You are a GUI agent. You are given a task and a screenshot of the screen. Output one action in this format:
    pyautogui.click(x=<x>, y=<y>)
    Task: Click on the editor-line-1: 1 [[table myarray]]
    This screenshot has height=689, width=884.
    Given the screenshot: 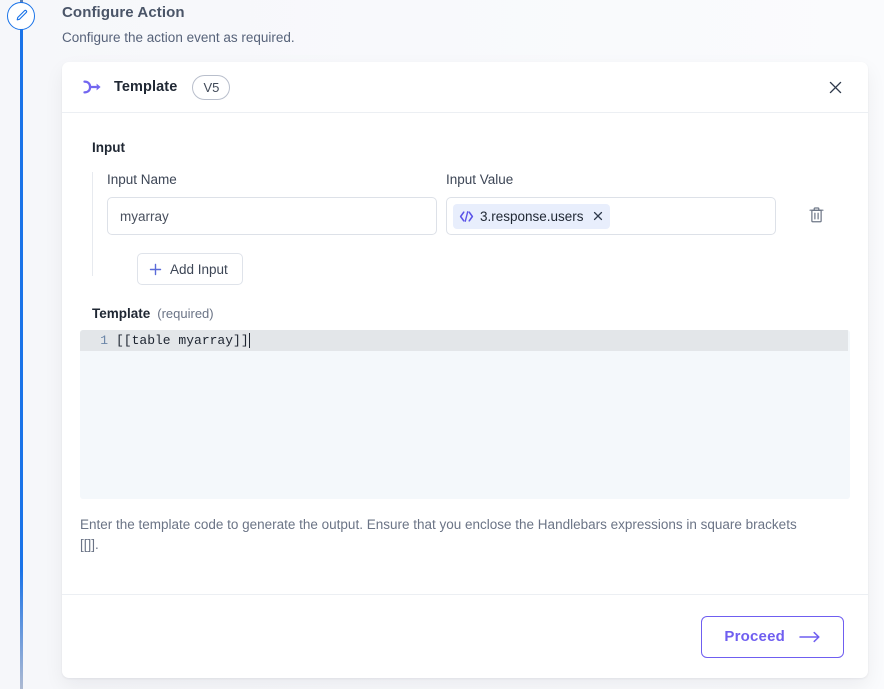 What is the action you would take?
    pyautogui.click(x=165, y=340)
    